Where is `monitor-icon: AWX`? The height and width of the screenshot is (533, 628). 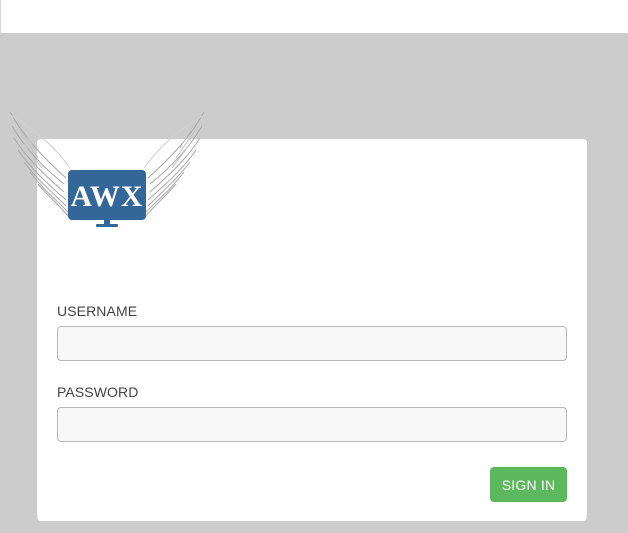
monitor-icon: AWX is located at coordinates (107, 198).